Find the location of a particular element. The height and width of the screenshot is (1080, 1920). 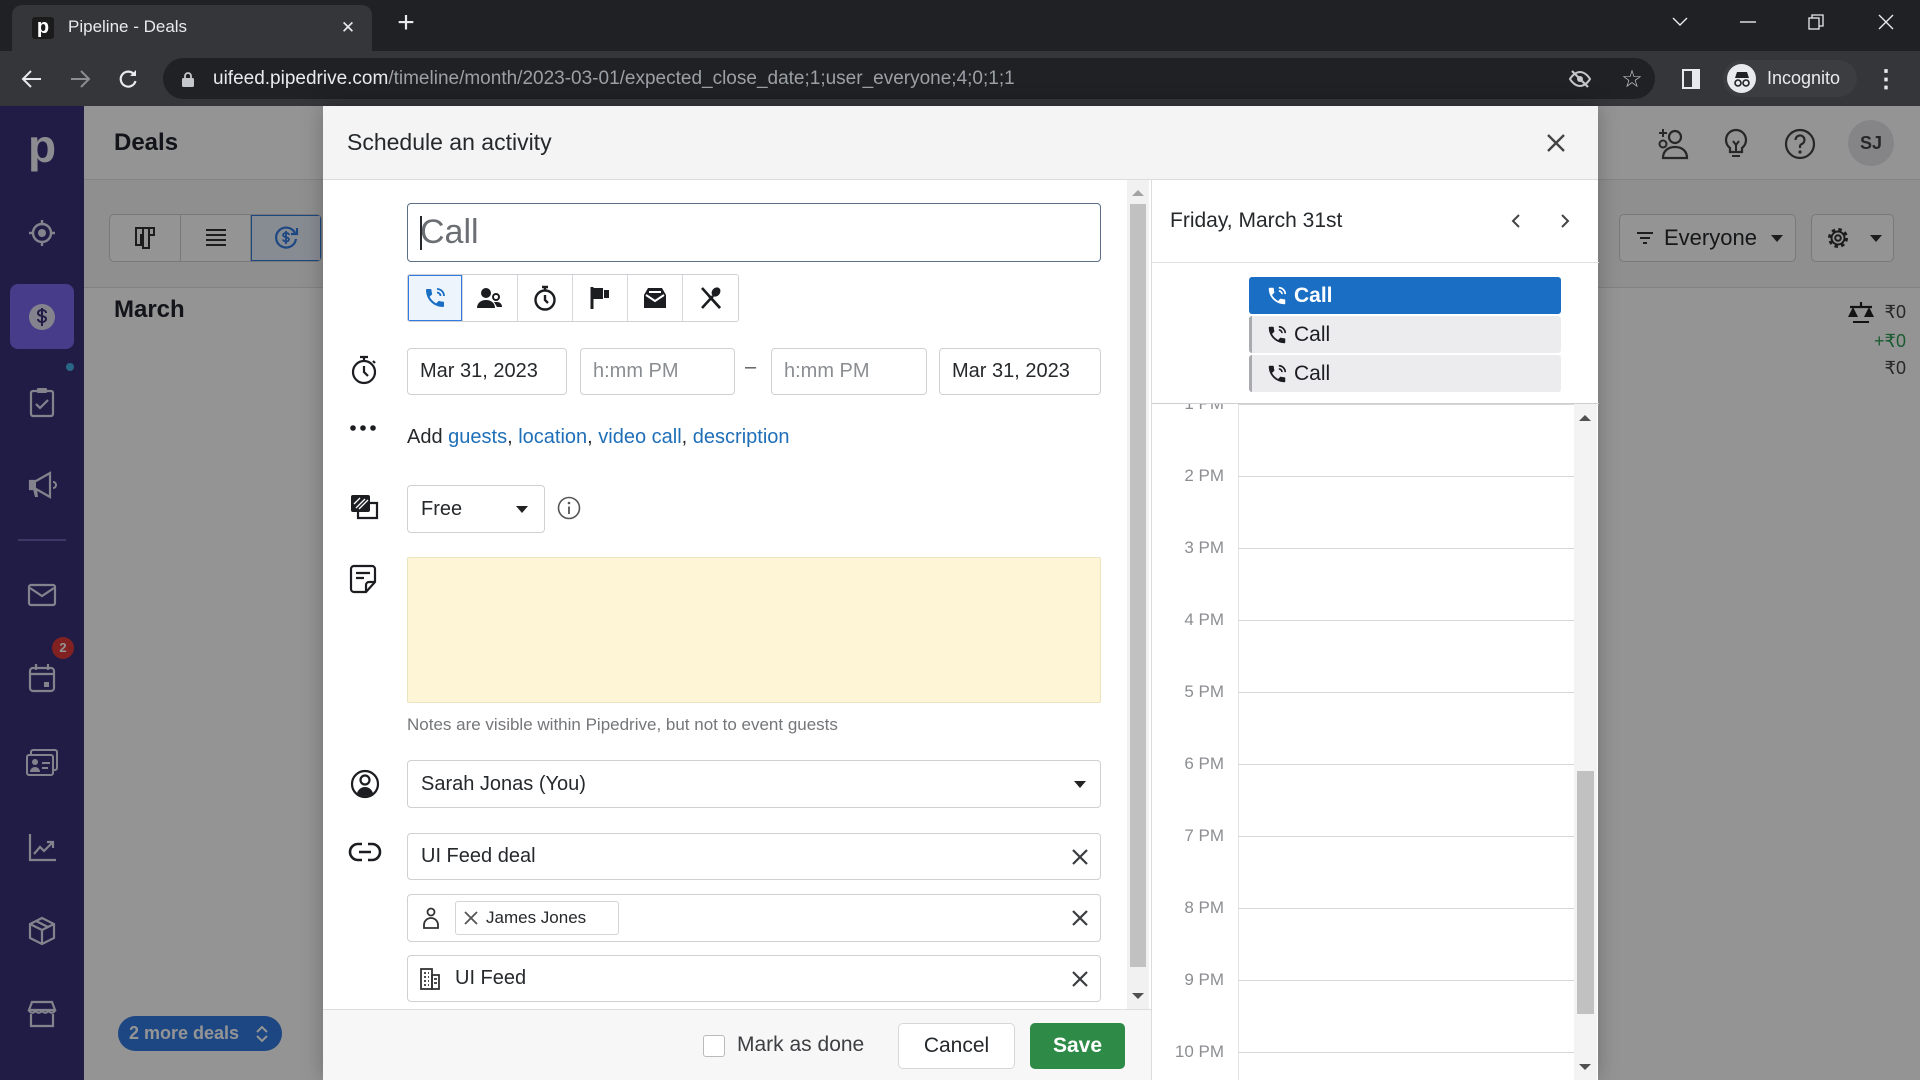

restore-icon is located at coordinates (1816, 22).